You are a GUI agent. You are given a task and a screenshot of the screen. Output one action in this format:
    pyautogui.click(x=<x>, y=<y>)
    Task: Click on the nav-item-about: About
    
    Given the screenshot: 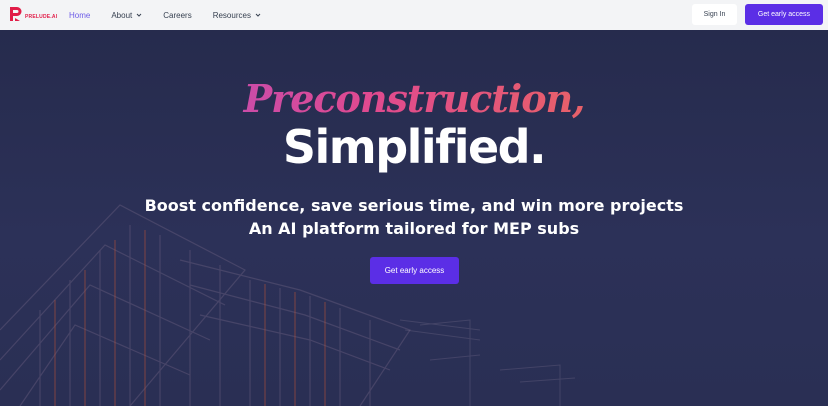 What is the action you would take?
    pyautogui.click(x=126, y=15)
    